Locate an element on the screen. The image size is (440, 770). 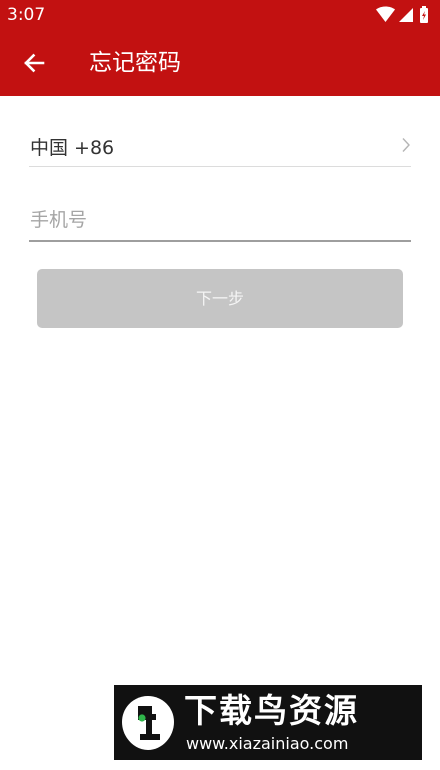
watermark-url: www.xiazainiao.com is located at coordinates (267, 743).